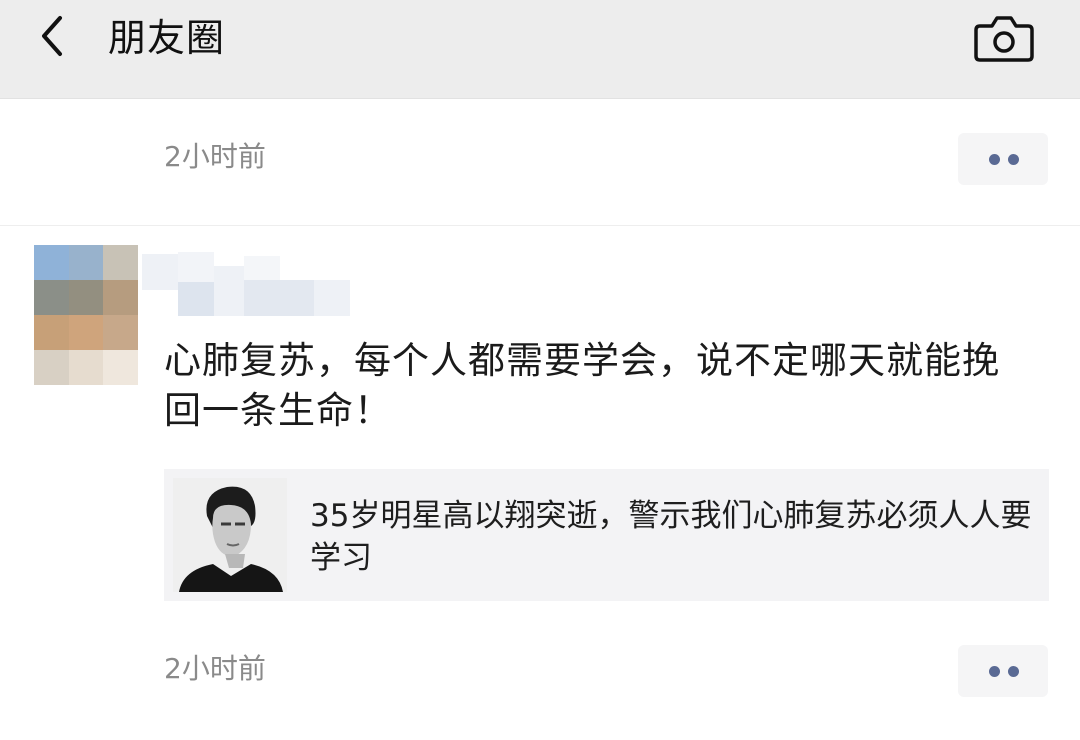  Describe the element at coordinates (230, 535) in the screenshot. I see `article-thumbnail` at that location.